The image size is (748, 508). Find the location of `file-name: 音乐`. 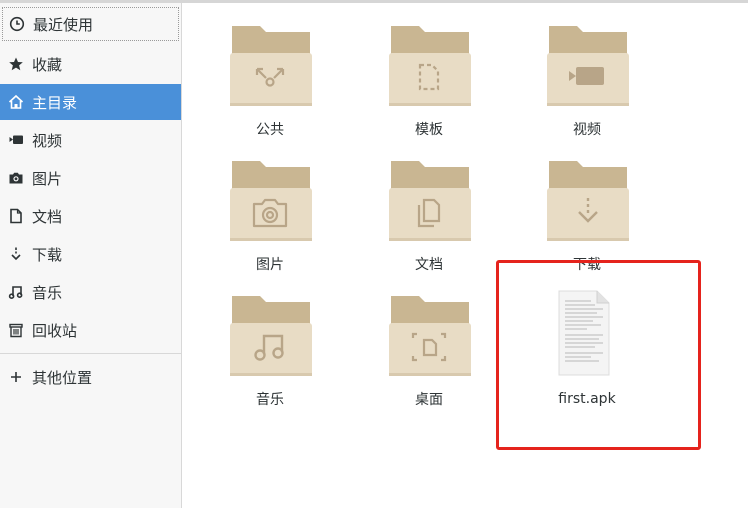

file-name: 音乐 is located at coordinates (270, 400).